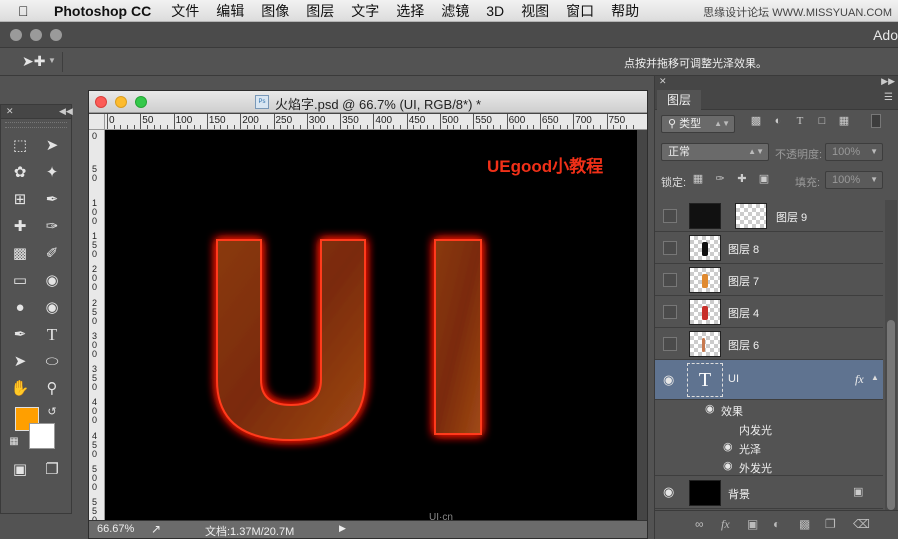  Describe the element at coordinates (742, 179) in the screenshot. I see `lock-position-icon: ✚` at that location.